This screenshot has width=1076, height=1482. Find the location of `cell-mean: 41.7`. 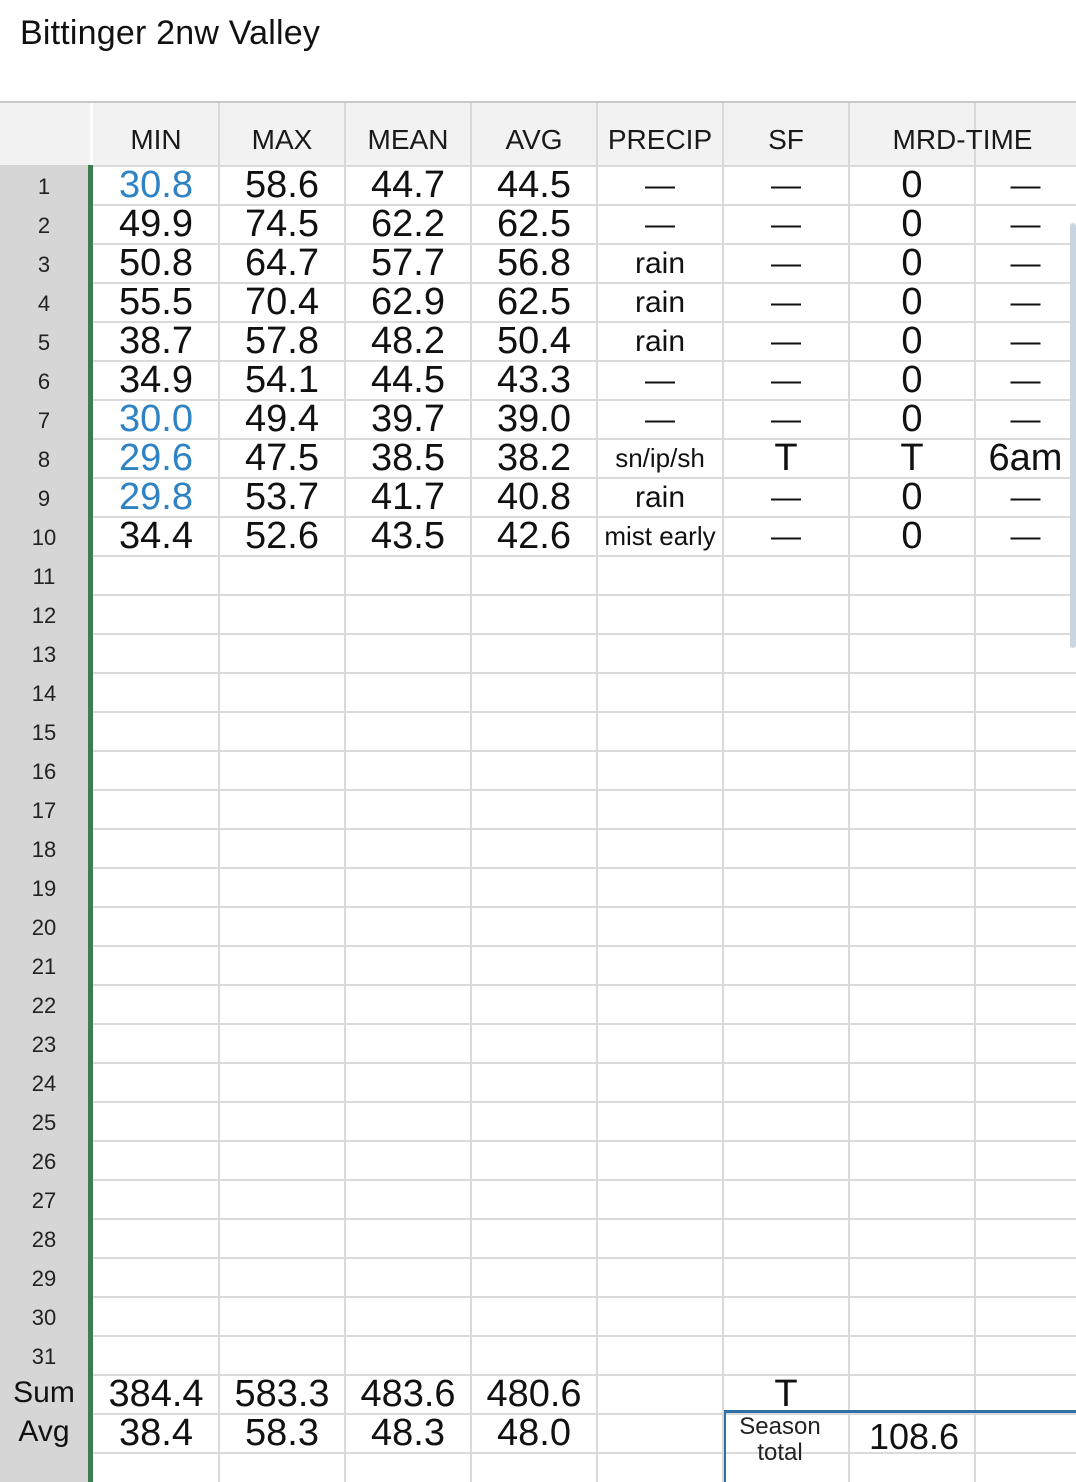

cell-mean: 41.7 is located at coordinates (408, 497).